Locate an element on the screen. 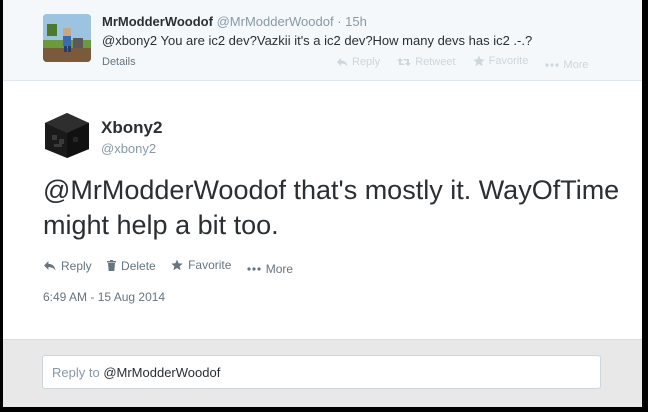 The width and height of the screenshot is (648, 412). parent-more-button: More is located at coordinates (566, 65).